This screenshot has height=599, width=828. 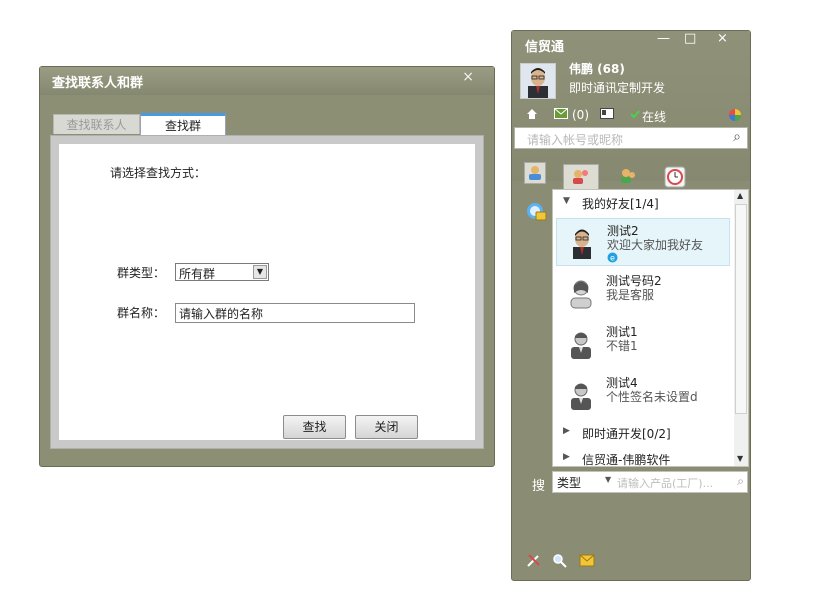 I want to click on friend-signature: 个性签名未设置d, so click(x=652, y=397).